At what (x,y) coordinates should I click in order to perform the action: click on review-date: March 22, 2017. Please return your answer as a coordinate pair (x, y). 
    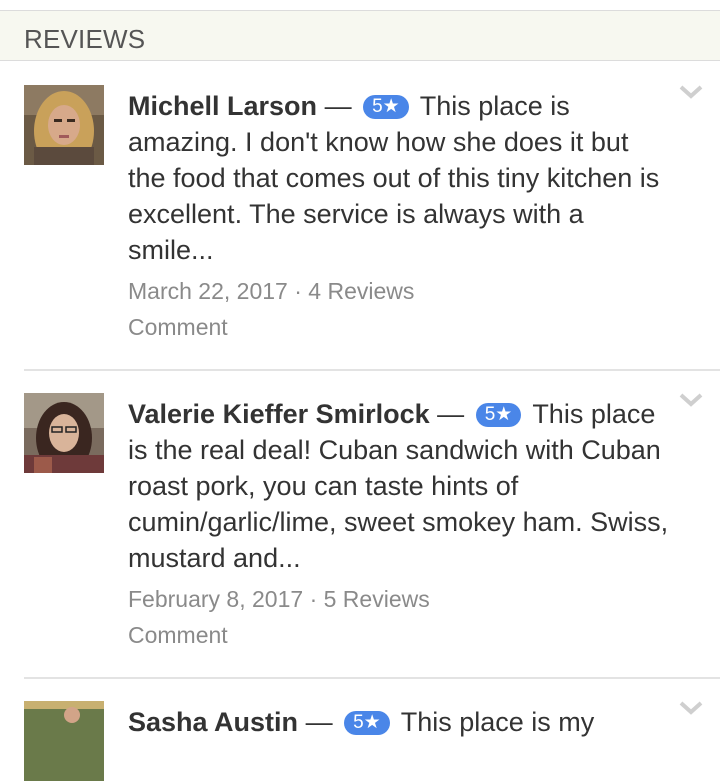
    Looking at the image, I should click on (208, 291).